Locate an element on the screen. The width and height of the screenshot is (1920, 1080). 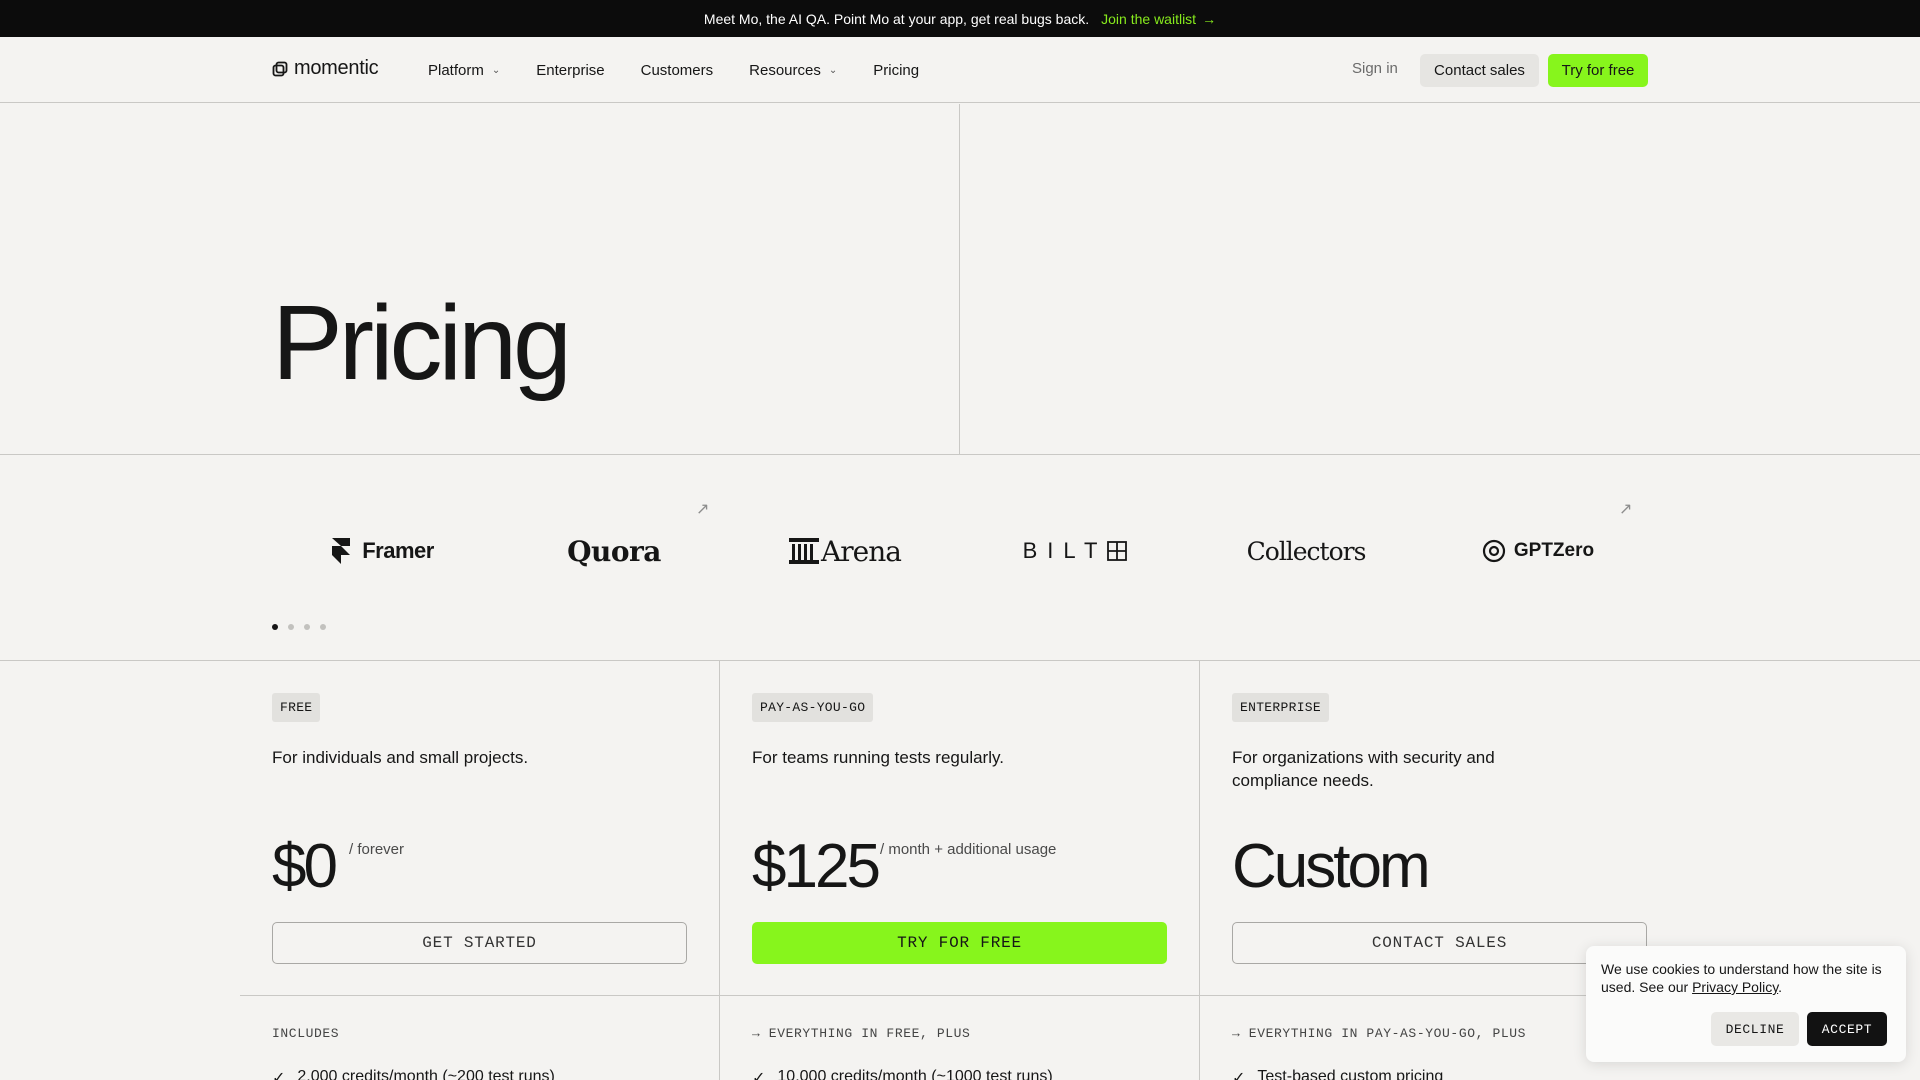
join-waitlist-link: Join the waitlist → is located at coordinates (1158, 19).